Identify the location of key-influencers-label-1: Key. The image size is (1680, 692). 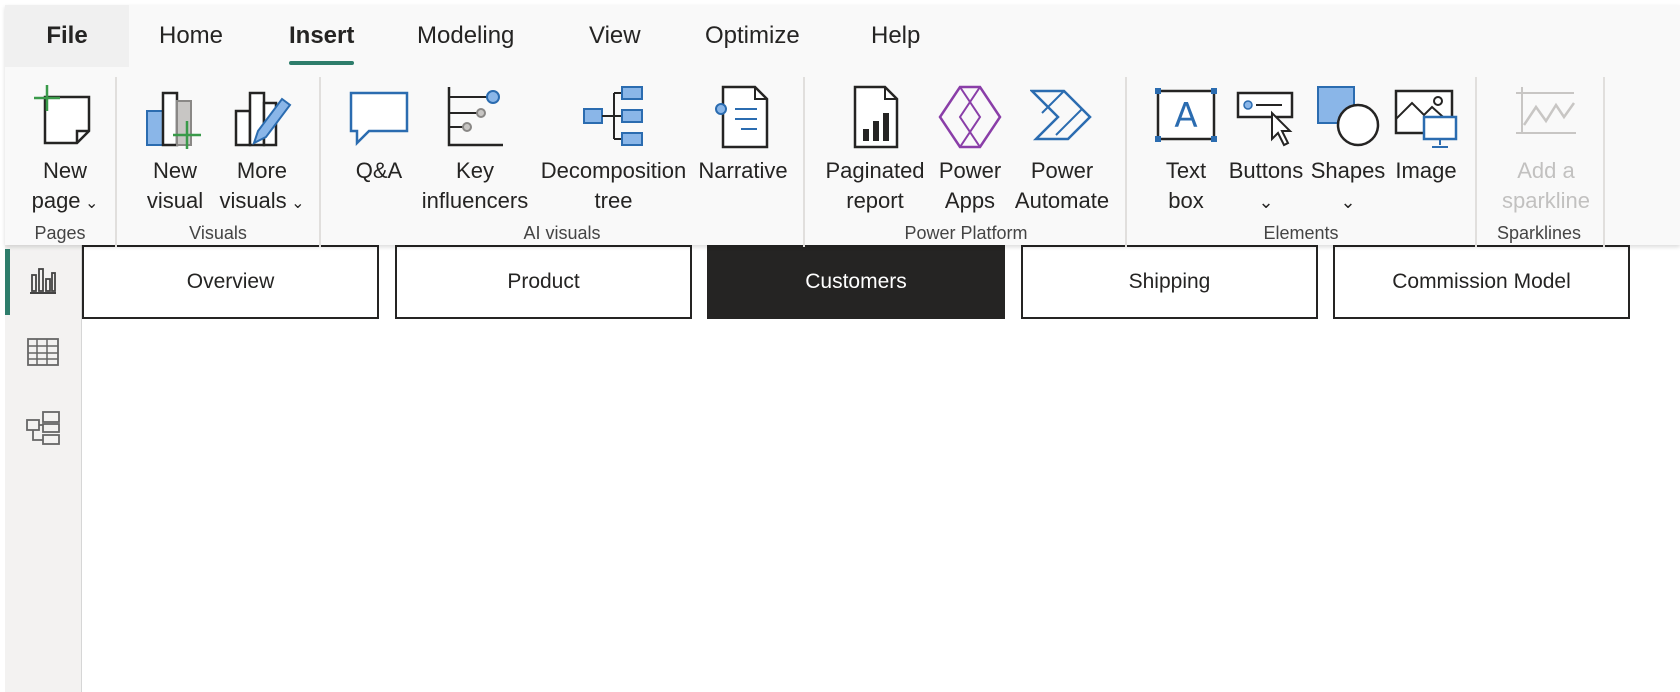
(475, 170).